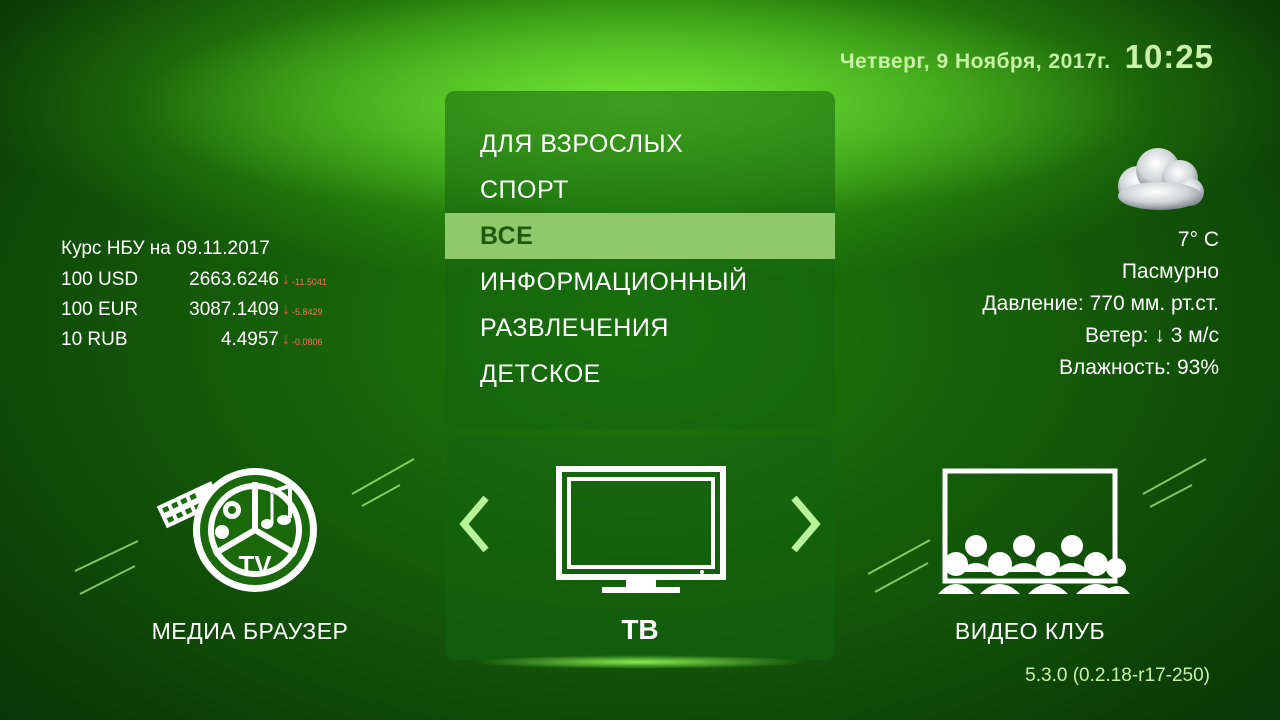 This screenshot has width=1280, height=720. I want to click on media-browser: TV, so click(237, 529).